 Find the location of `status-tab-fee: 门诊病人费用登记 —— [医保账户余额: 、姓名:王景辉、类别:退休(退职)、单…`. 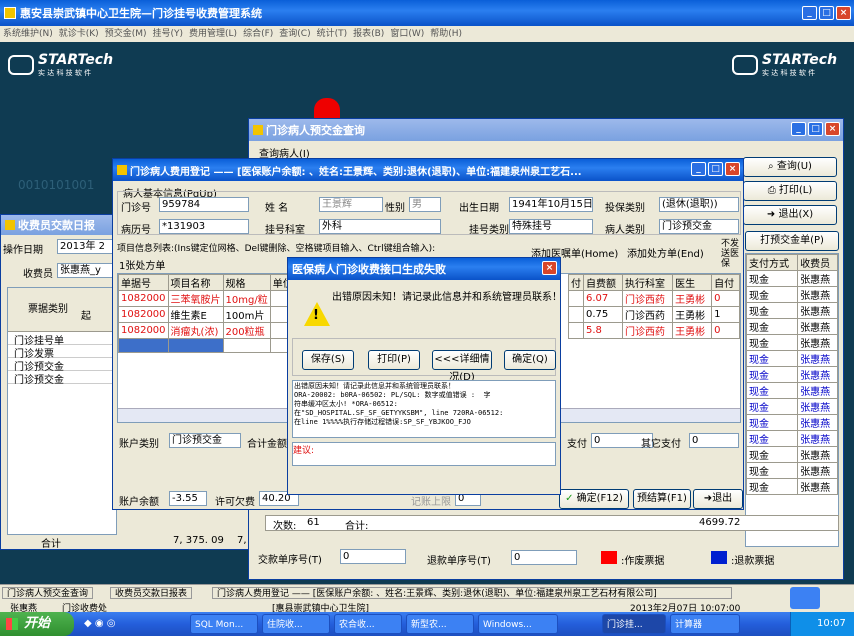

status-tab-fee: 门诊病人费用登记 —— [医保账户余额: 、姓名:王景辉、类别:退休(退职)、单… is located at coordinates (472, 593).